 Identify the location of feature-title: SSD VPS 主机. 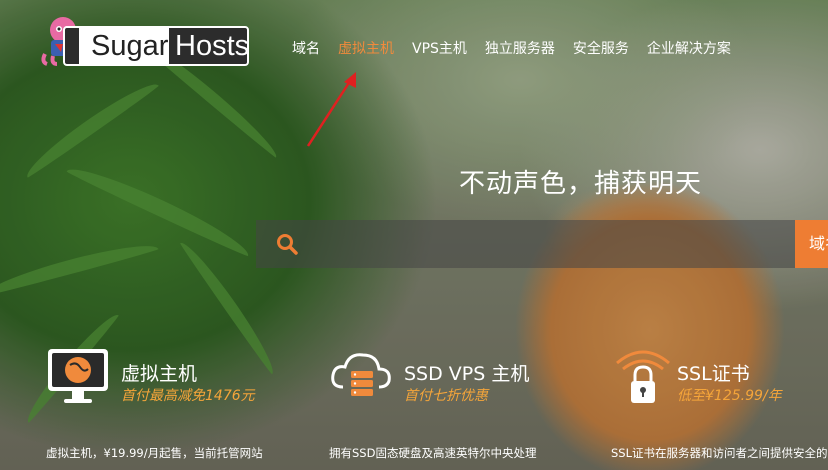
(467, 374).